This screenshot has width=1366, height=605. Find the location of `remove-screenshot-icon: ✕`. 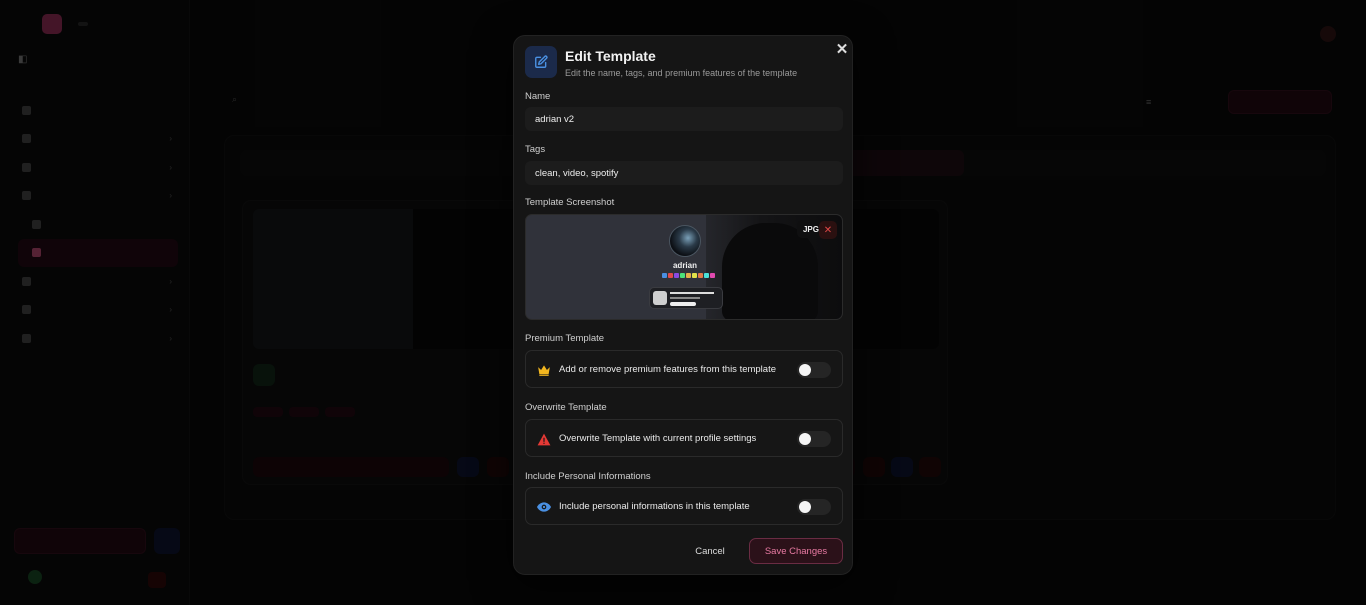

remove-screenshot-icon: ✕ is located at coordinates (828, 230).